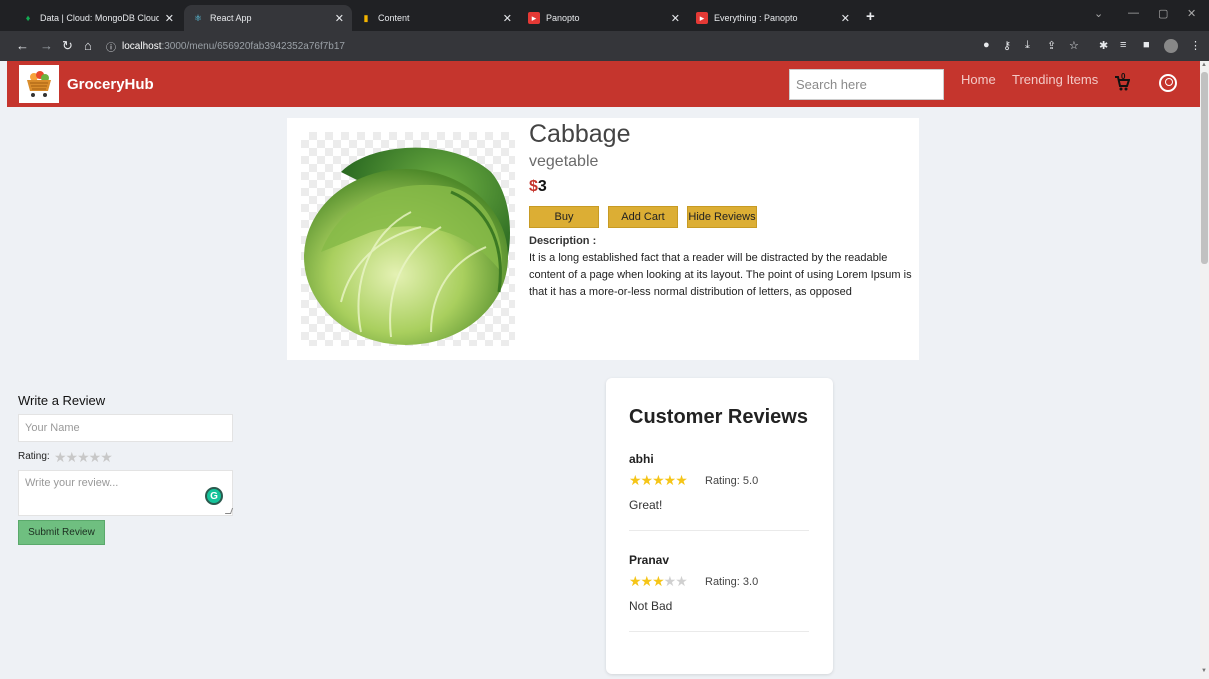 The width and height of the screenshot is (1209, 679). Describe the element at coordinates (39, 84) in the screenshot. I see `grocery-basket-logo` at that location.